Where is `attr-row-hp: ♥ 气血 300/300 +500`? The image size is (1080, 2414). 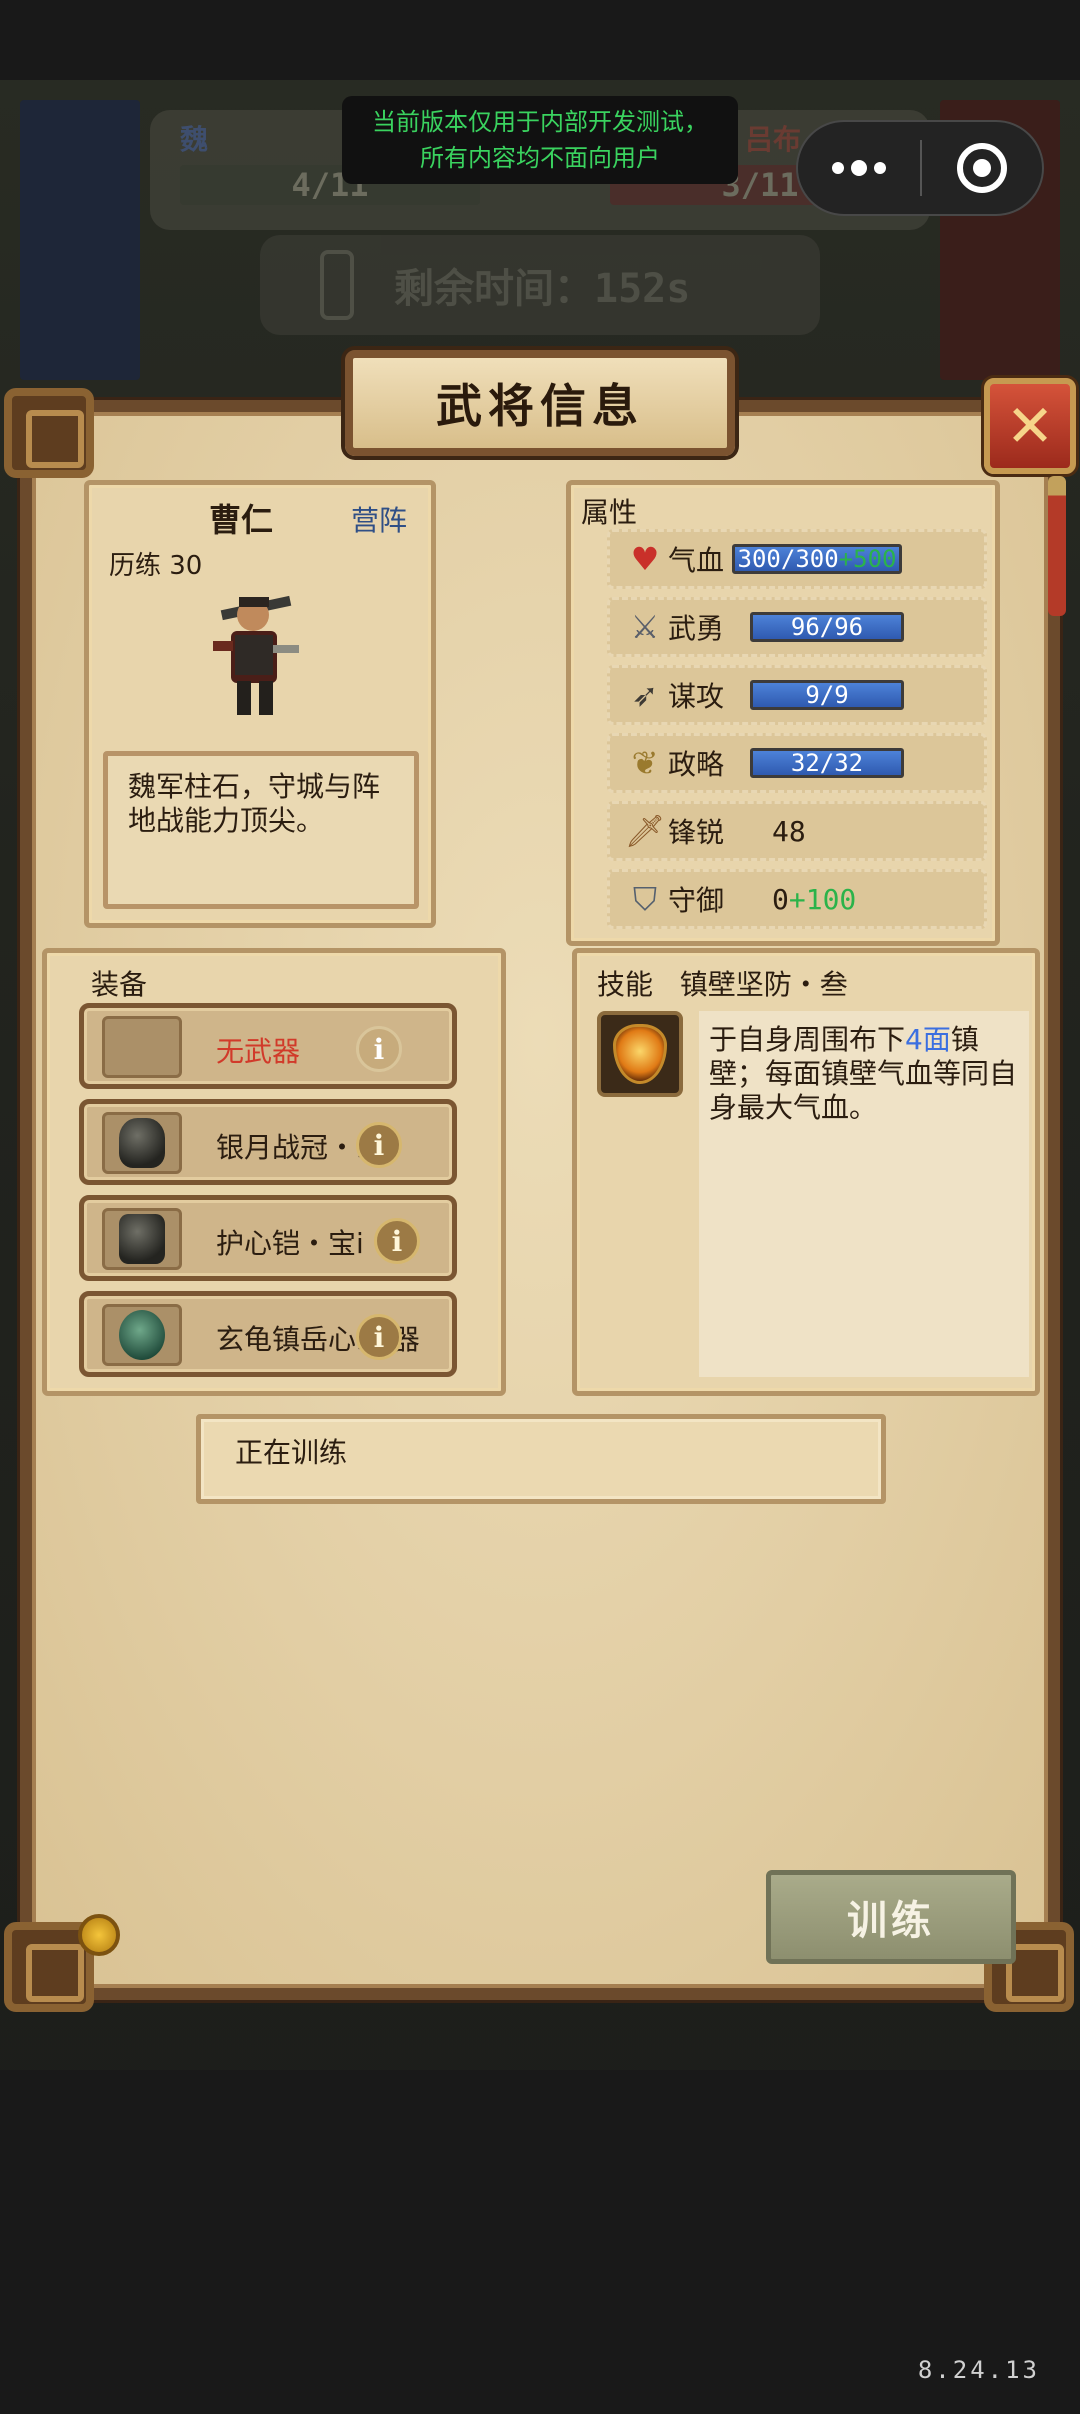
attr-row-hp: ♥ 气血 300/300 +500 is located at coordinates (797, 559).